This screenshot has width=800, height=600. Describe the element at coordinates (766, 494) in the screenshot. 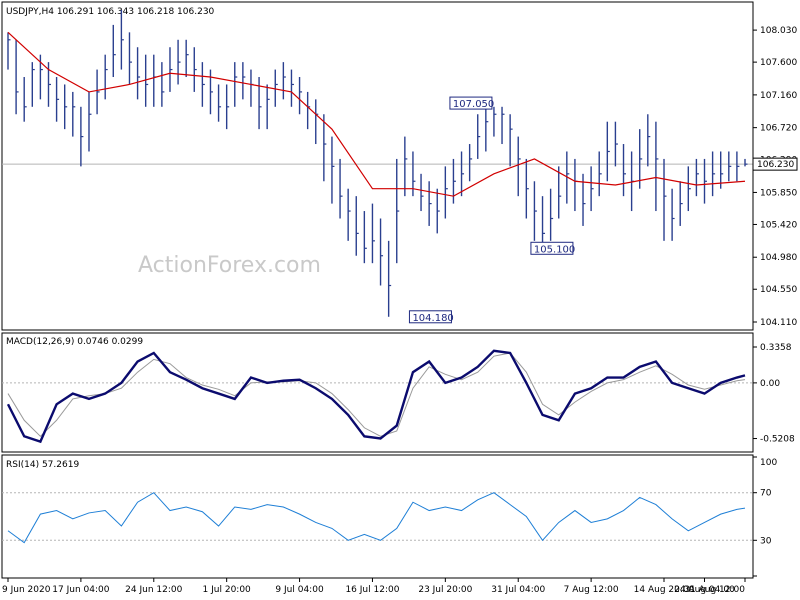

I see `rsi-tick-label: 70` at that location.